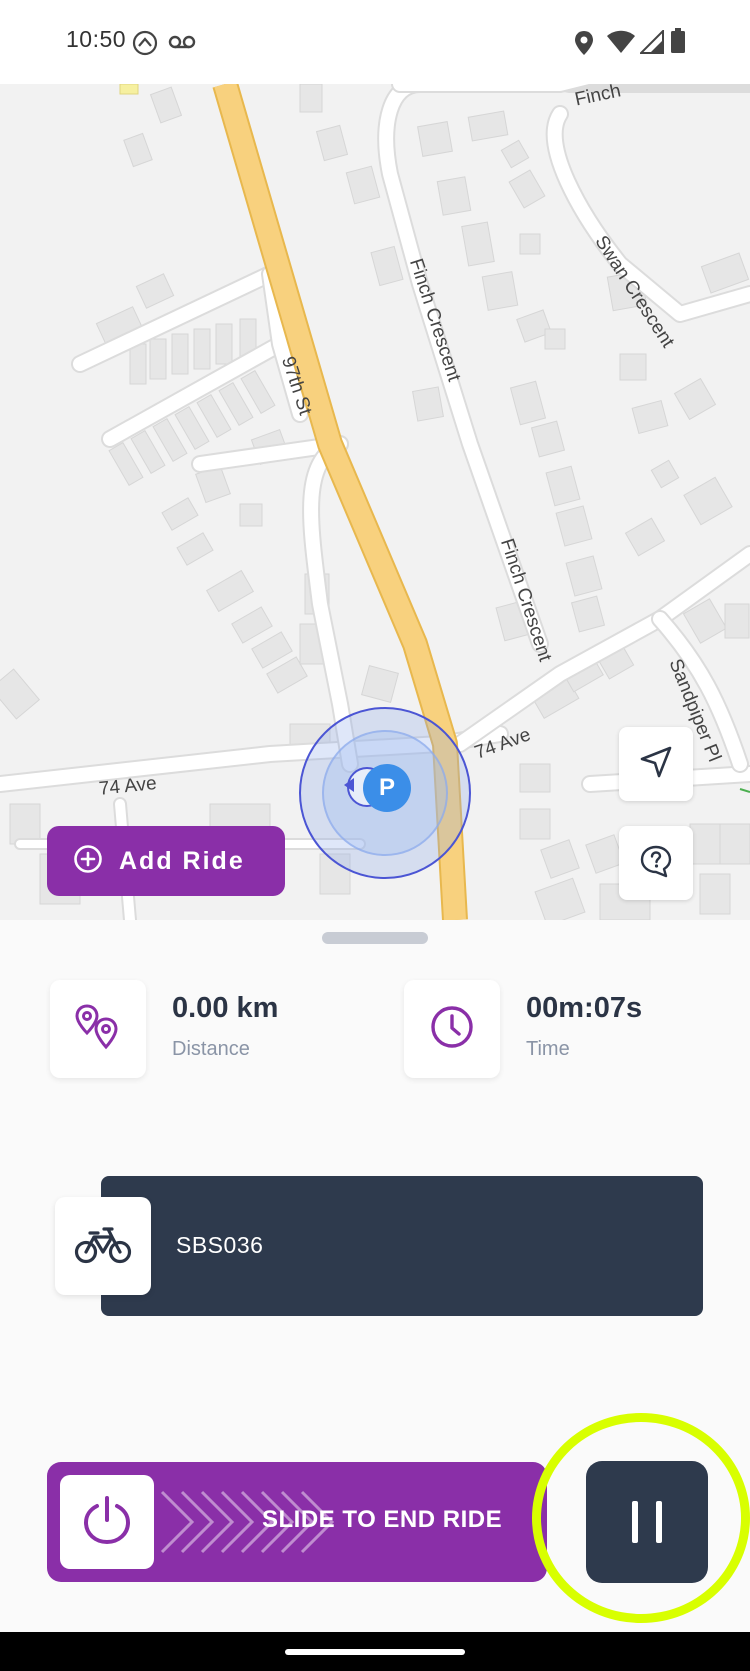  I want to click on time-label: Time, so click(548, 1049).